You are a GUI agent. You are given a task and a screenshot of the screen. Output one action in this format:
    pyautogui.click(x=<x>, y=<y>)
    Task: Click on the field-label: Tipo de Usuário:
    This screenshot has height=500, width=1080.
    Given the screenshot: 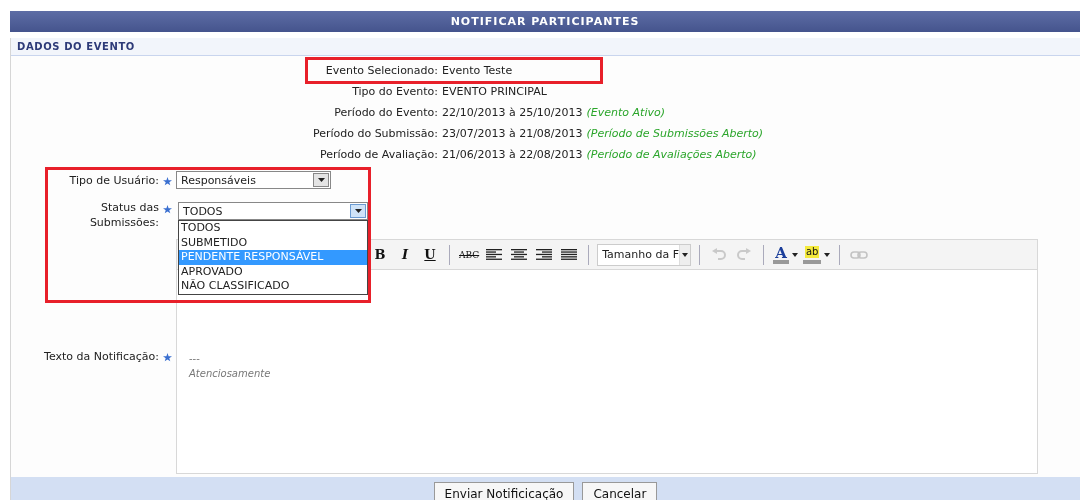 What is the action you would take?
    pyautogui.click(x=114, y=180)
    